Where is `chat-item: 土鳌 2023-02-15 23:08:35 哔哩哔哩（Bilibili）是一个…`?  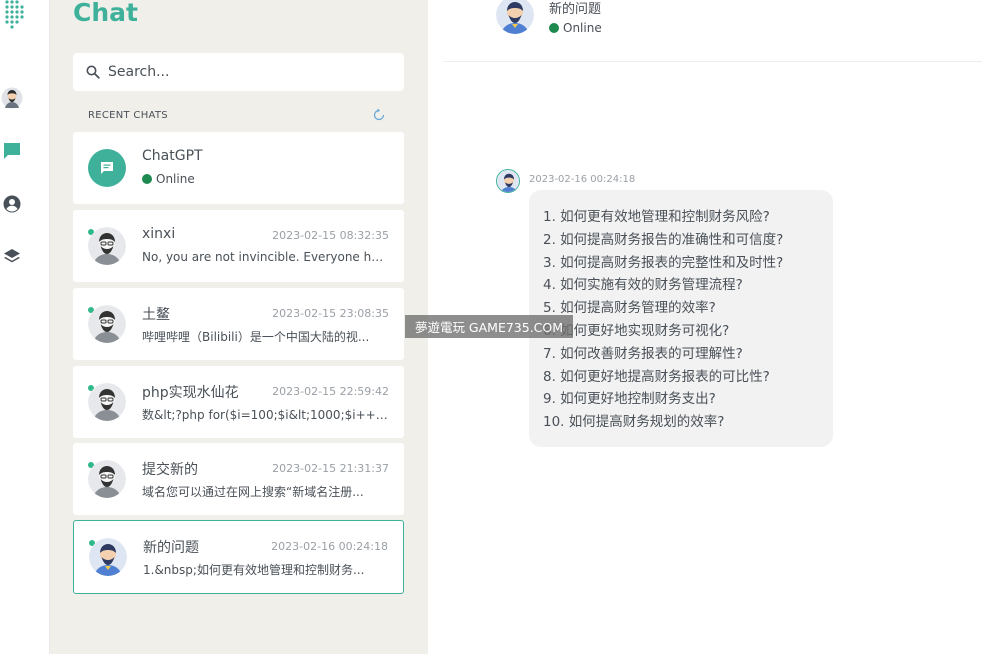
chat-item: 土鳌 2023-02-15 23:08:35 哔哩哔哩（Bilibili）是一个… is located at coordinates (238, 324).